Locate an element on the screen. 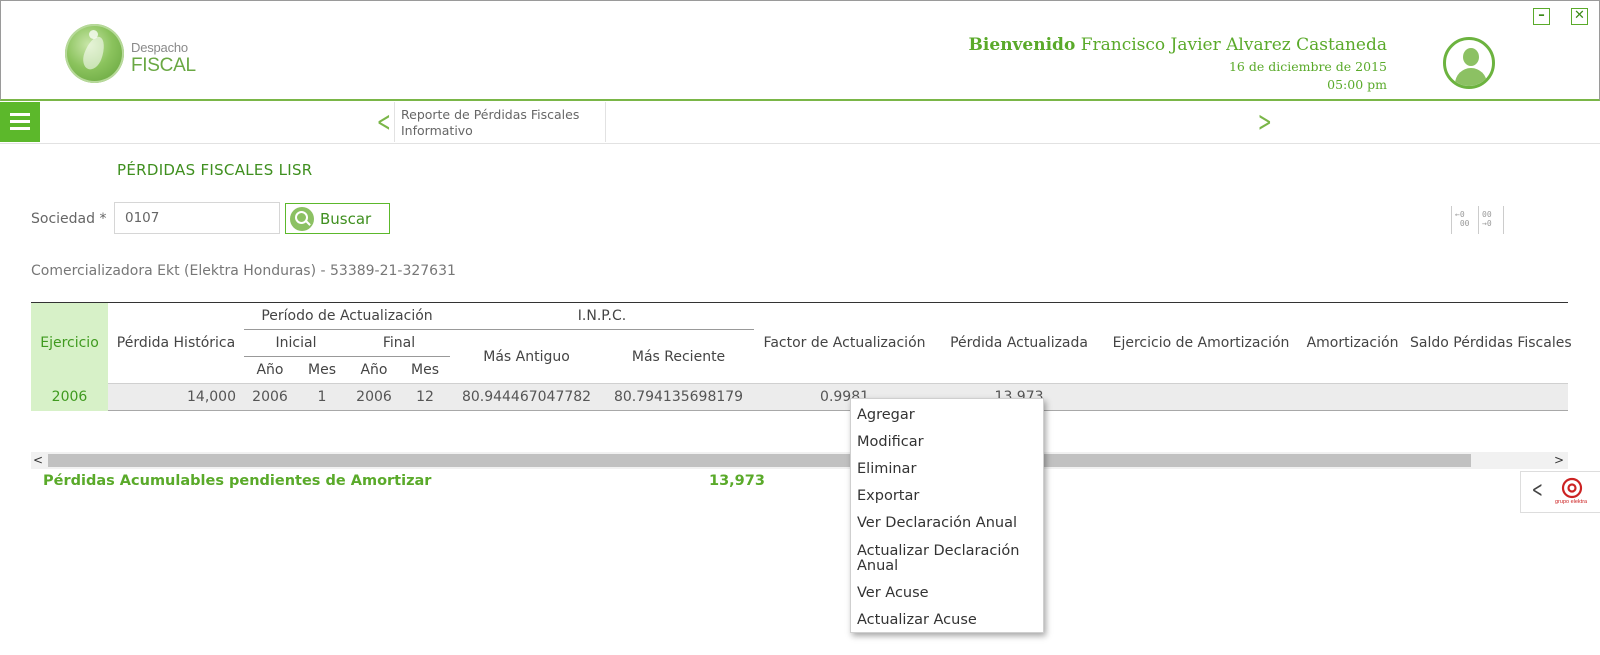  menu-item-modificar: Modificar is located at coordinates (947, 442).